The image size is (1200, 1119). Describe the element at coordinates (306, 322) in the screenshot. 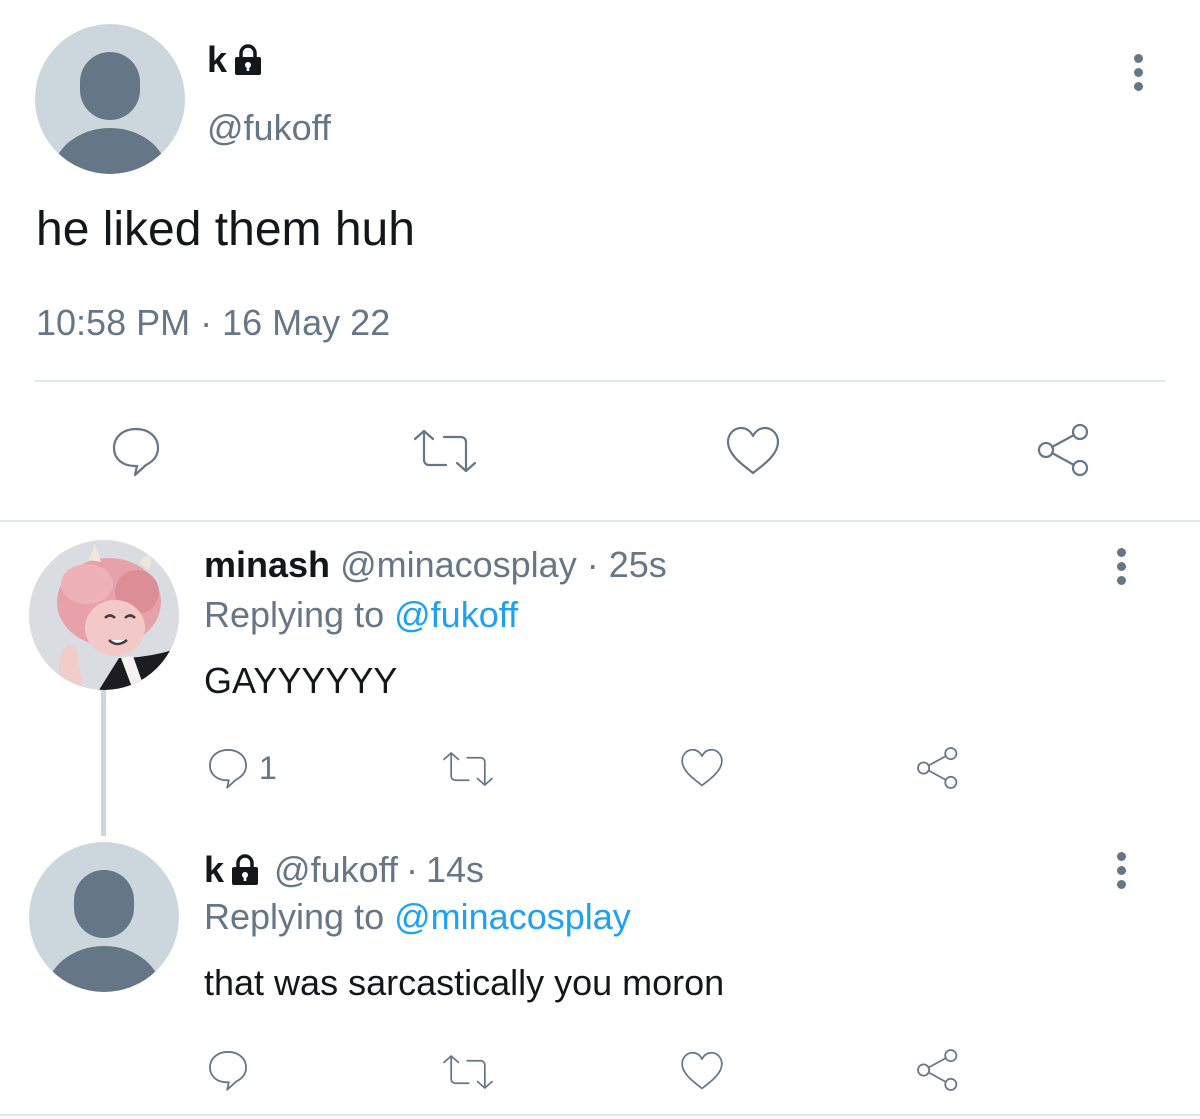

I see `tweet-date: 16 May 22` at that location.